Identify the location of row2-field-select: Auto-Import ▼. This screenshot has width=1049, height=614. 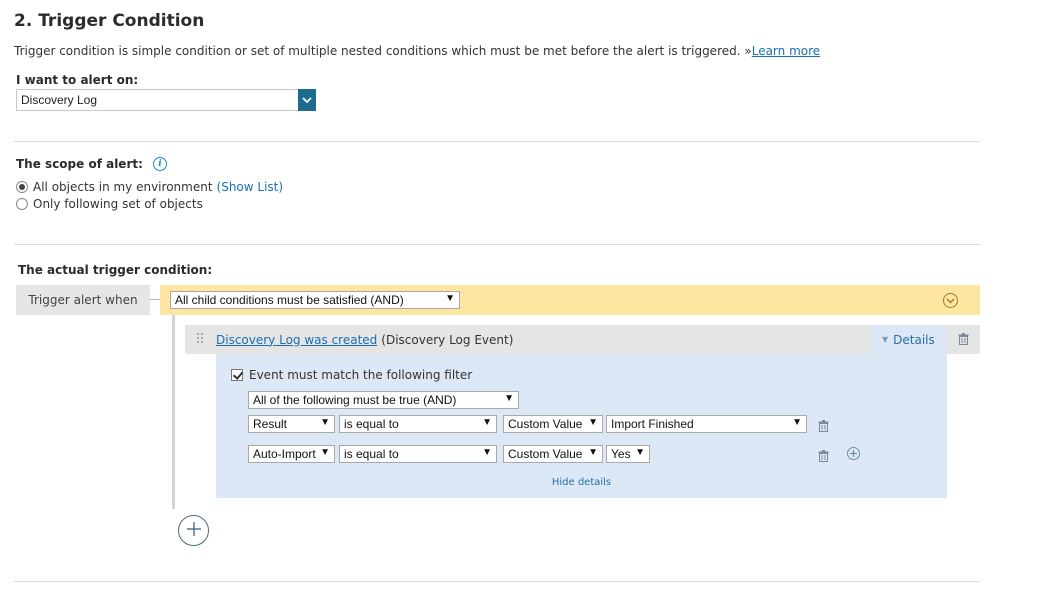
(291, 454).